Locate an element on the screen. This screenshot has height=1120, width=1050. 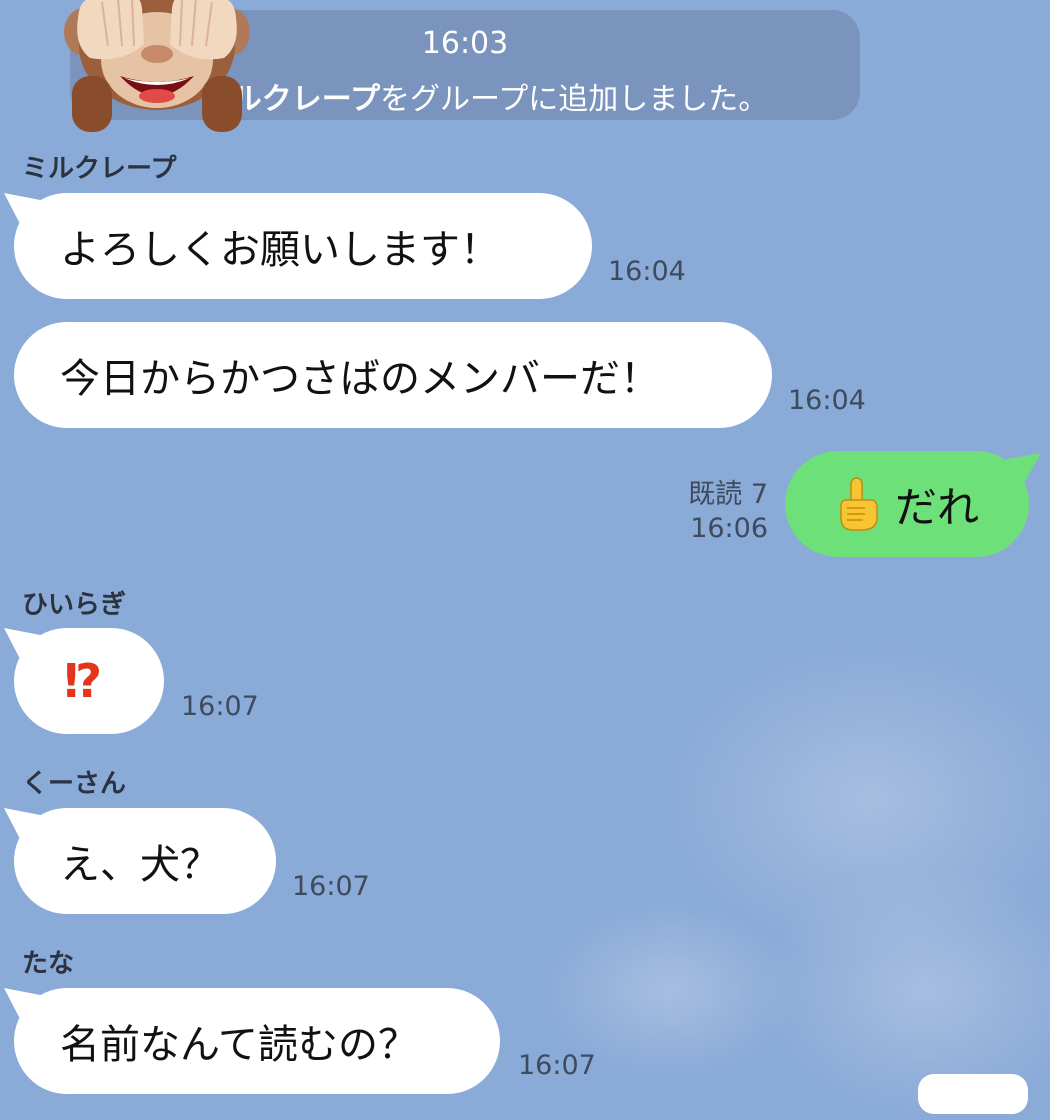
sender-name: くーさん is located at coordinates (74, 784).